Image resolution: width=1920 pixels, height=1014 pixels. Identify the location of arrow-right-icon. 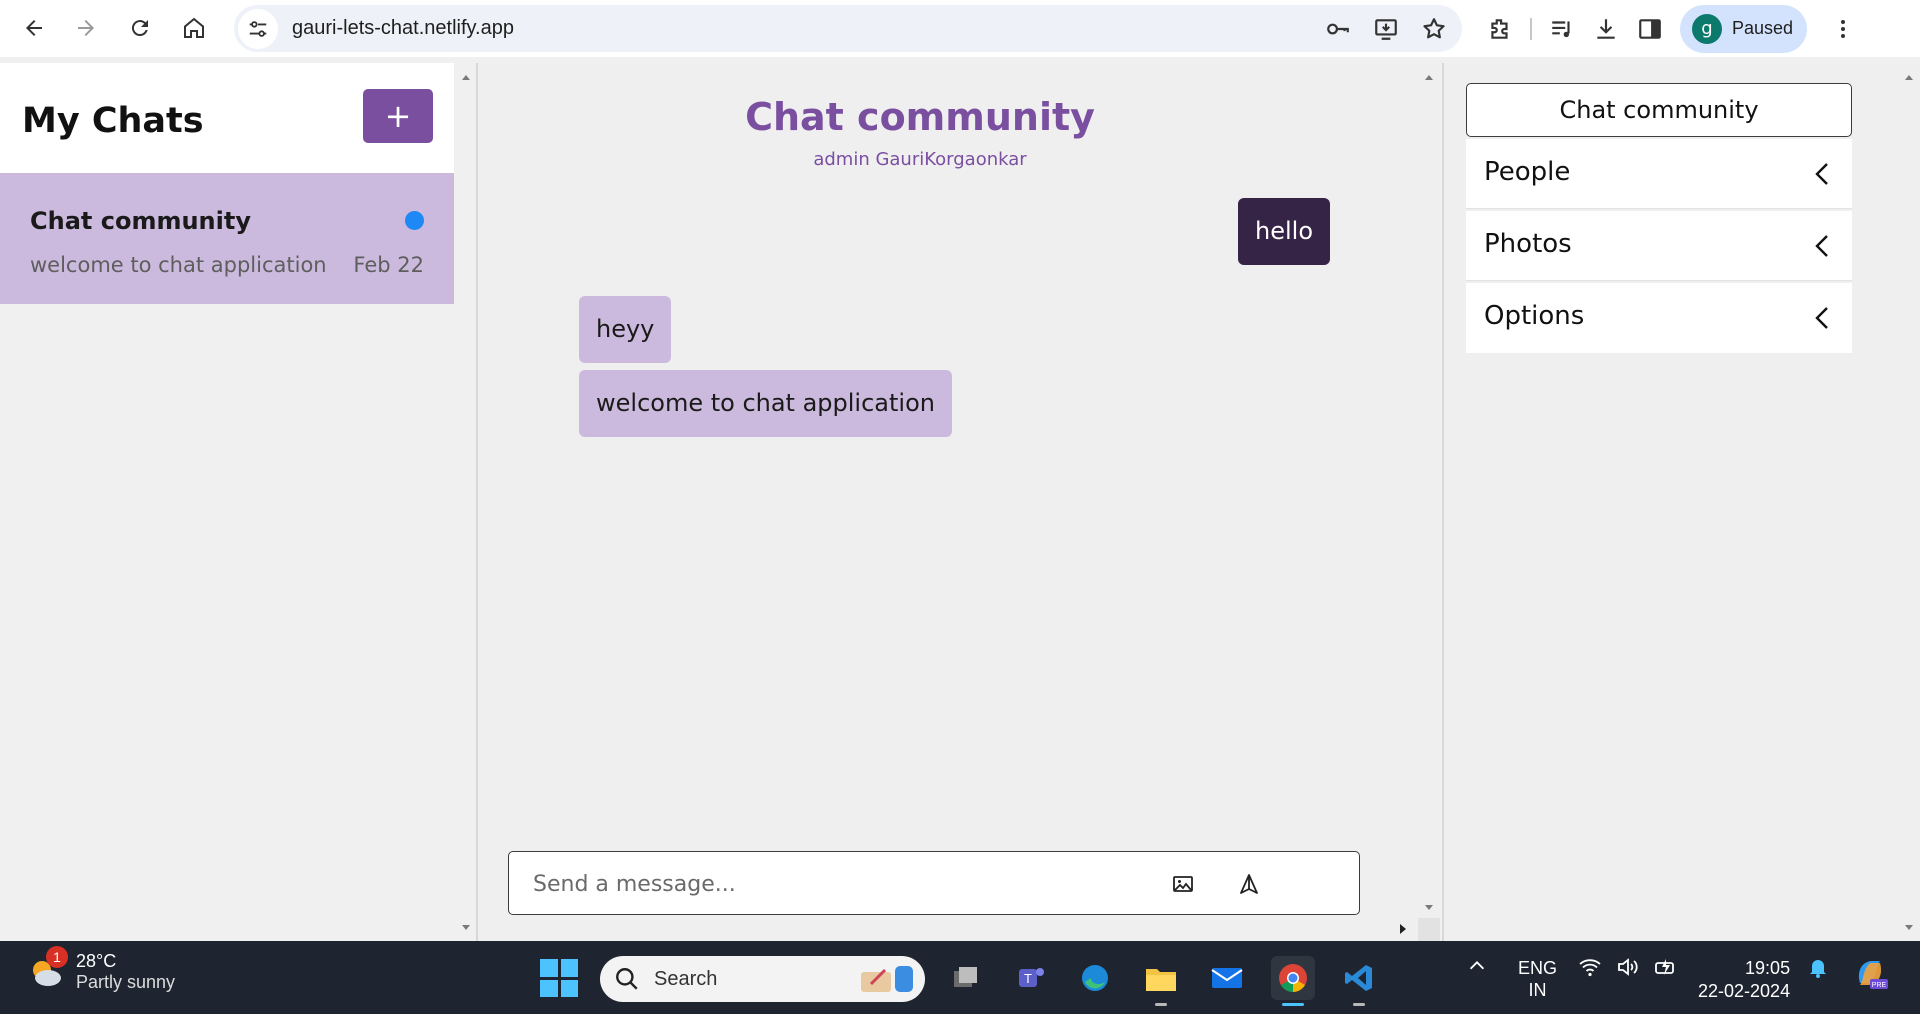
(86, 28).